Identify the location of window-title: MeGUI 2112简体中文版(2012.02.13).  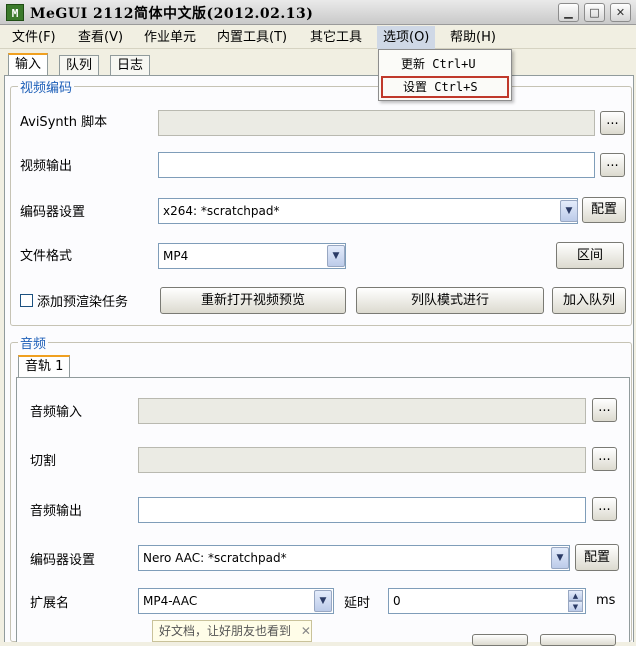
(172, 14).